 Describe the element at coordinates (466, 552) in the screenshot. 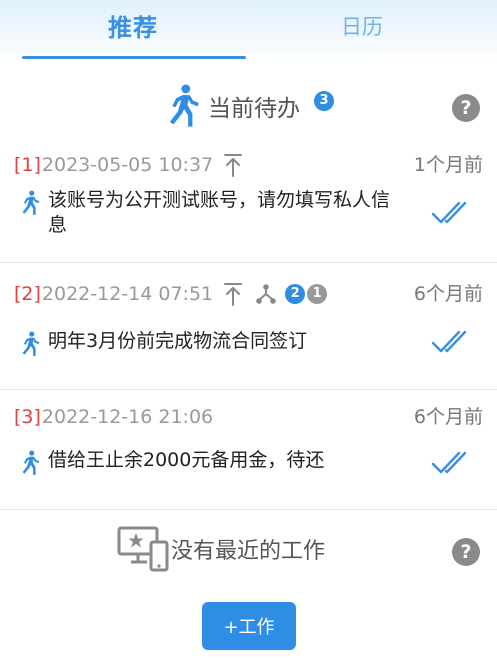

I see `recent-help-icon: ?` at that location.